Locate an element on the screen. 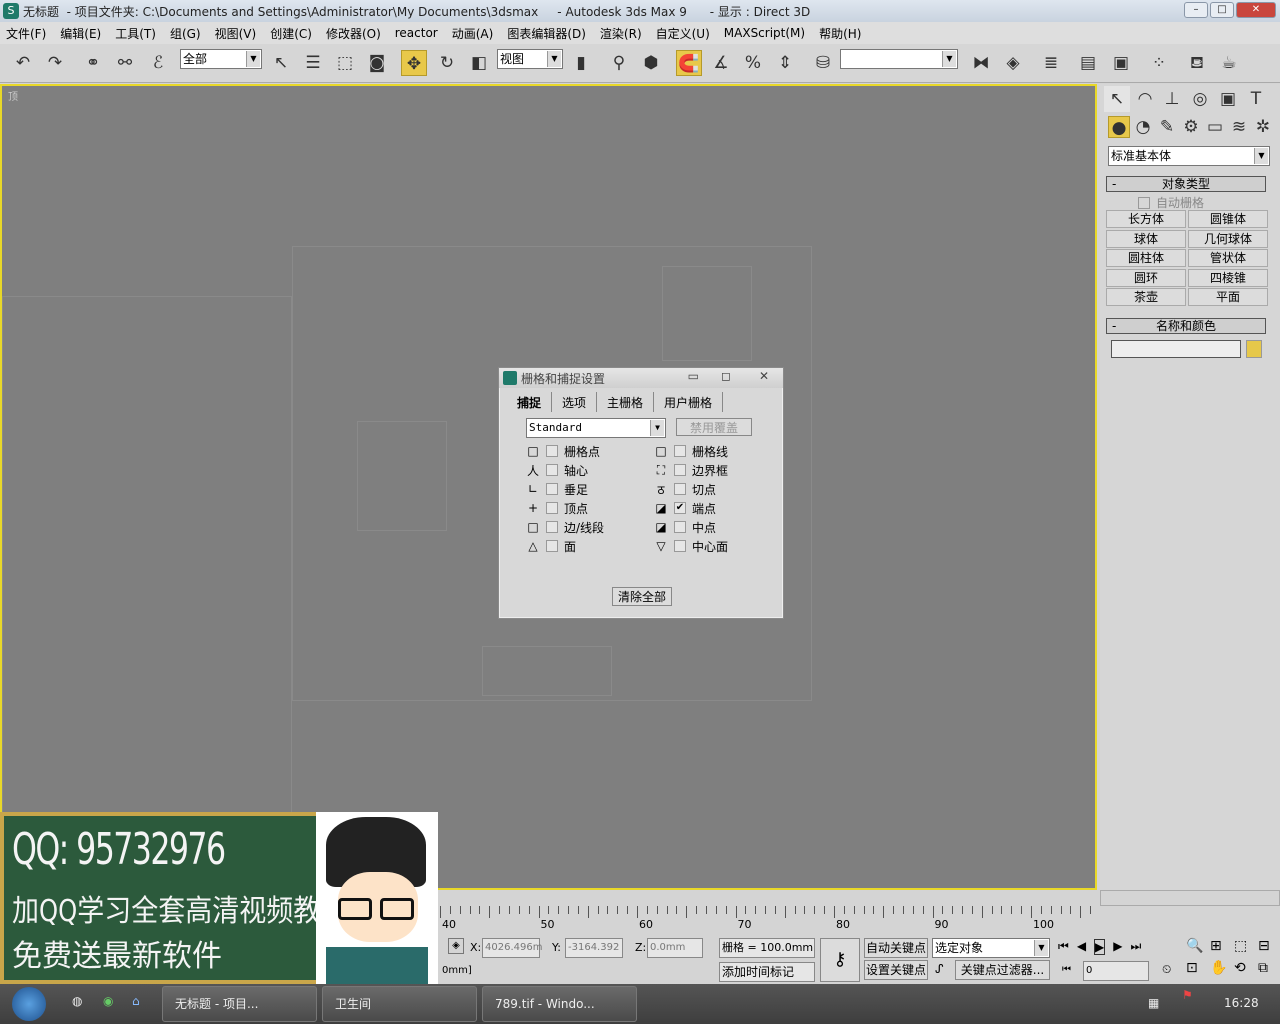 The height and width of the screenshot is (1024, 1280). maximize-icon: ◻ is located at coordinates (726, 376).